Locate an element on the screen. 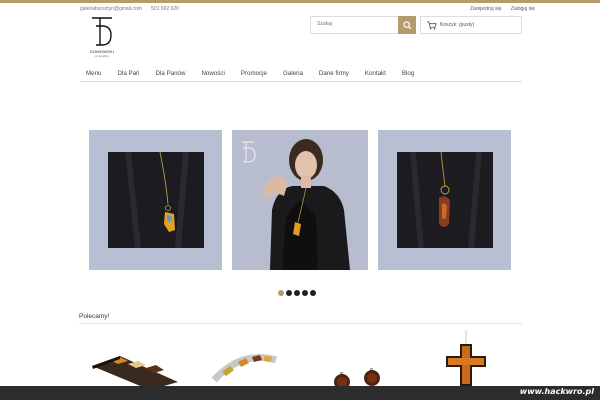  nav-item-promotions: Promocje is located at coordinates (254, 73).